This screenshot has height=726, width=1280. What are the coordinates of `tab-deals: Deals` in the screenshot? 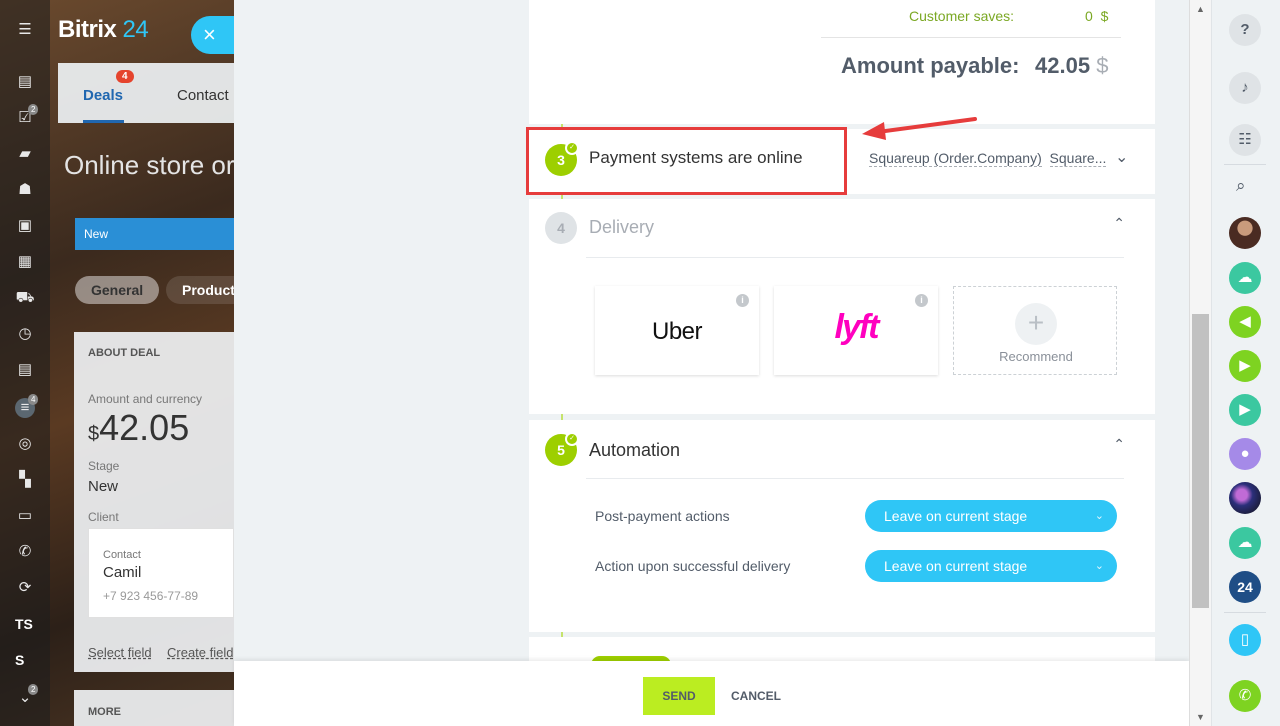 It's located at (103, 95).